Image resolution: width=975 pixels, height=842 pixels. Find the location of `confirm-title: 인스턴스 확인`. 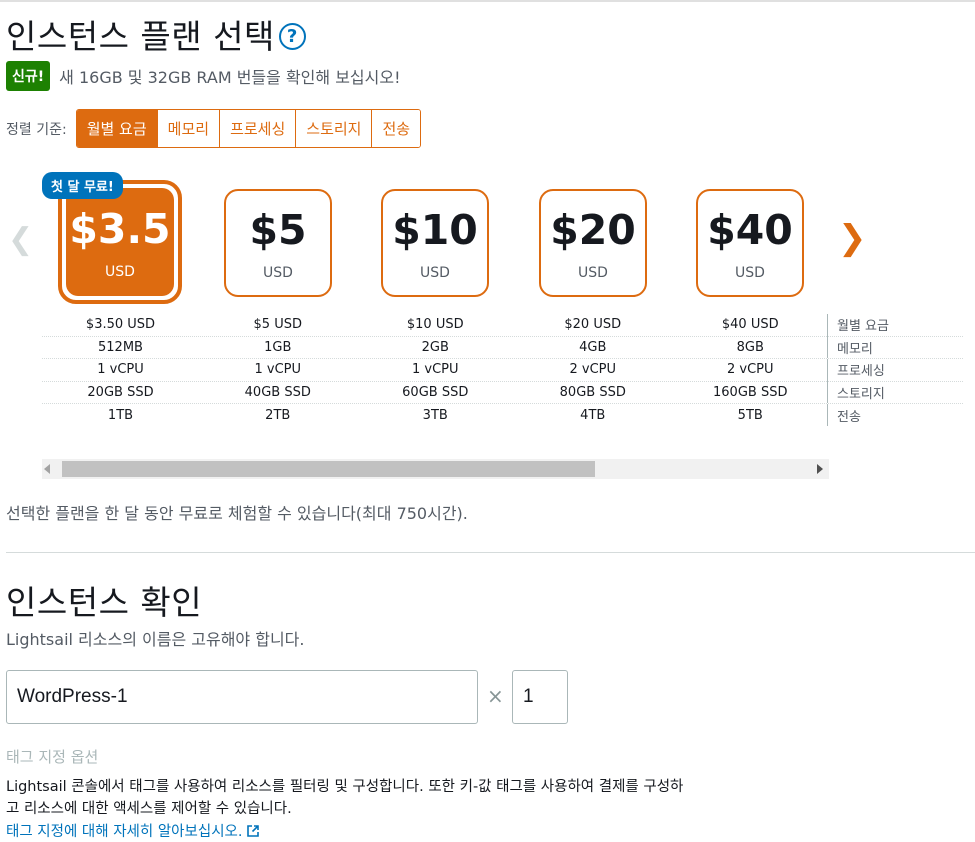

confirm-title: 인스턴스 확인 is located at coordinates (104, 602).